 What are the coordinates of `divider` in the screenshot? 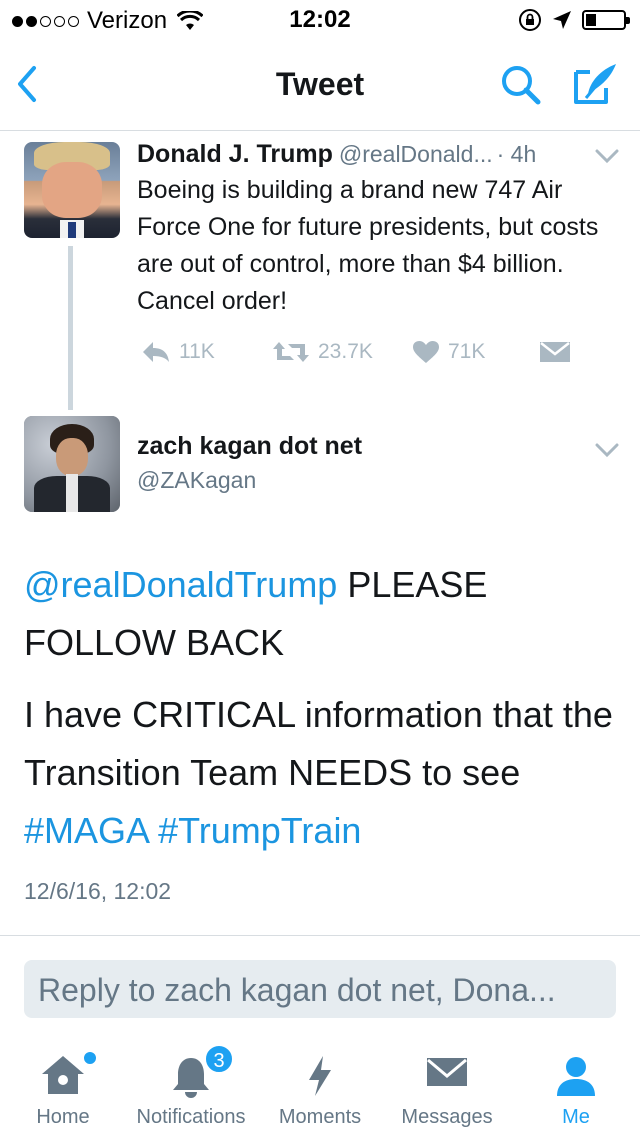 It's located at (320, 935).